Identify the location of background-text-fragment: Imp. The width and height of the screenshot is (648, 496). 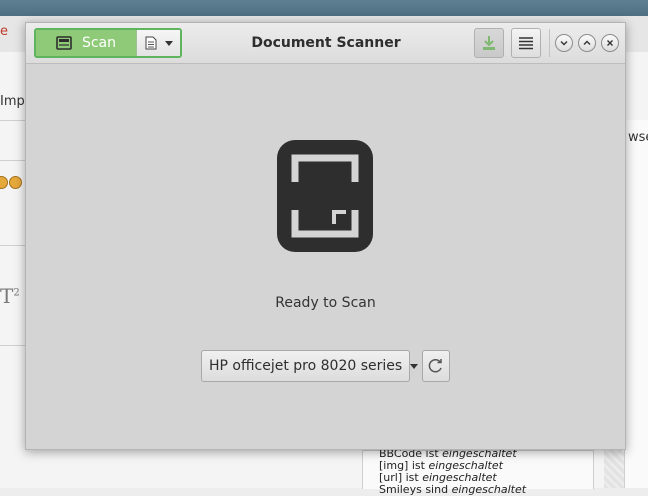
(12, 101).